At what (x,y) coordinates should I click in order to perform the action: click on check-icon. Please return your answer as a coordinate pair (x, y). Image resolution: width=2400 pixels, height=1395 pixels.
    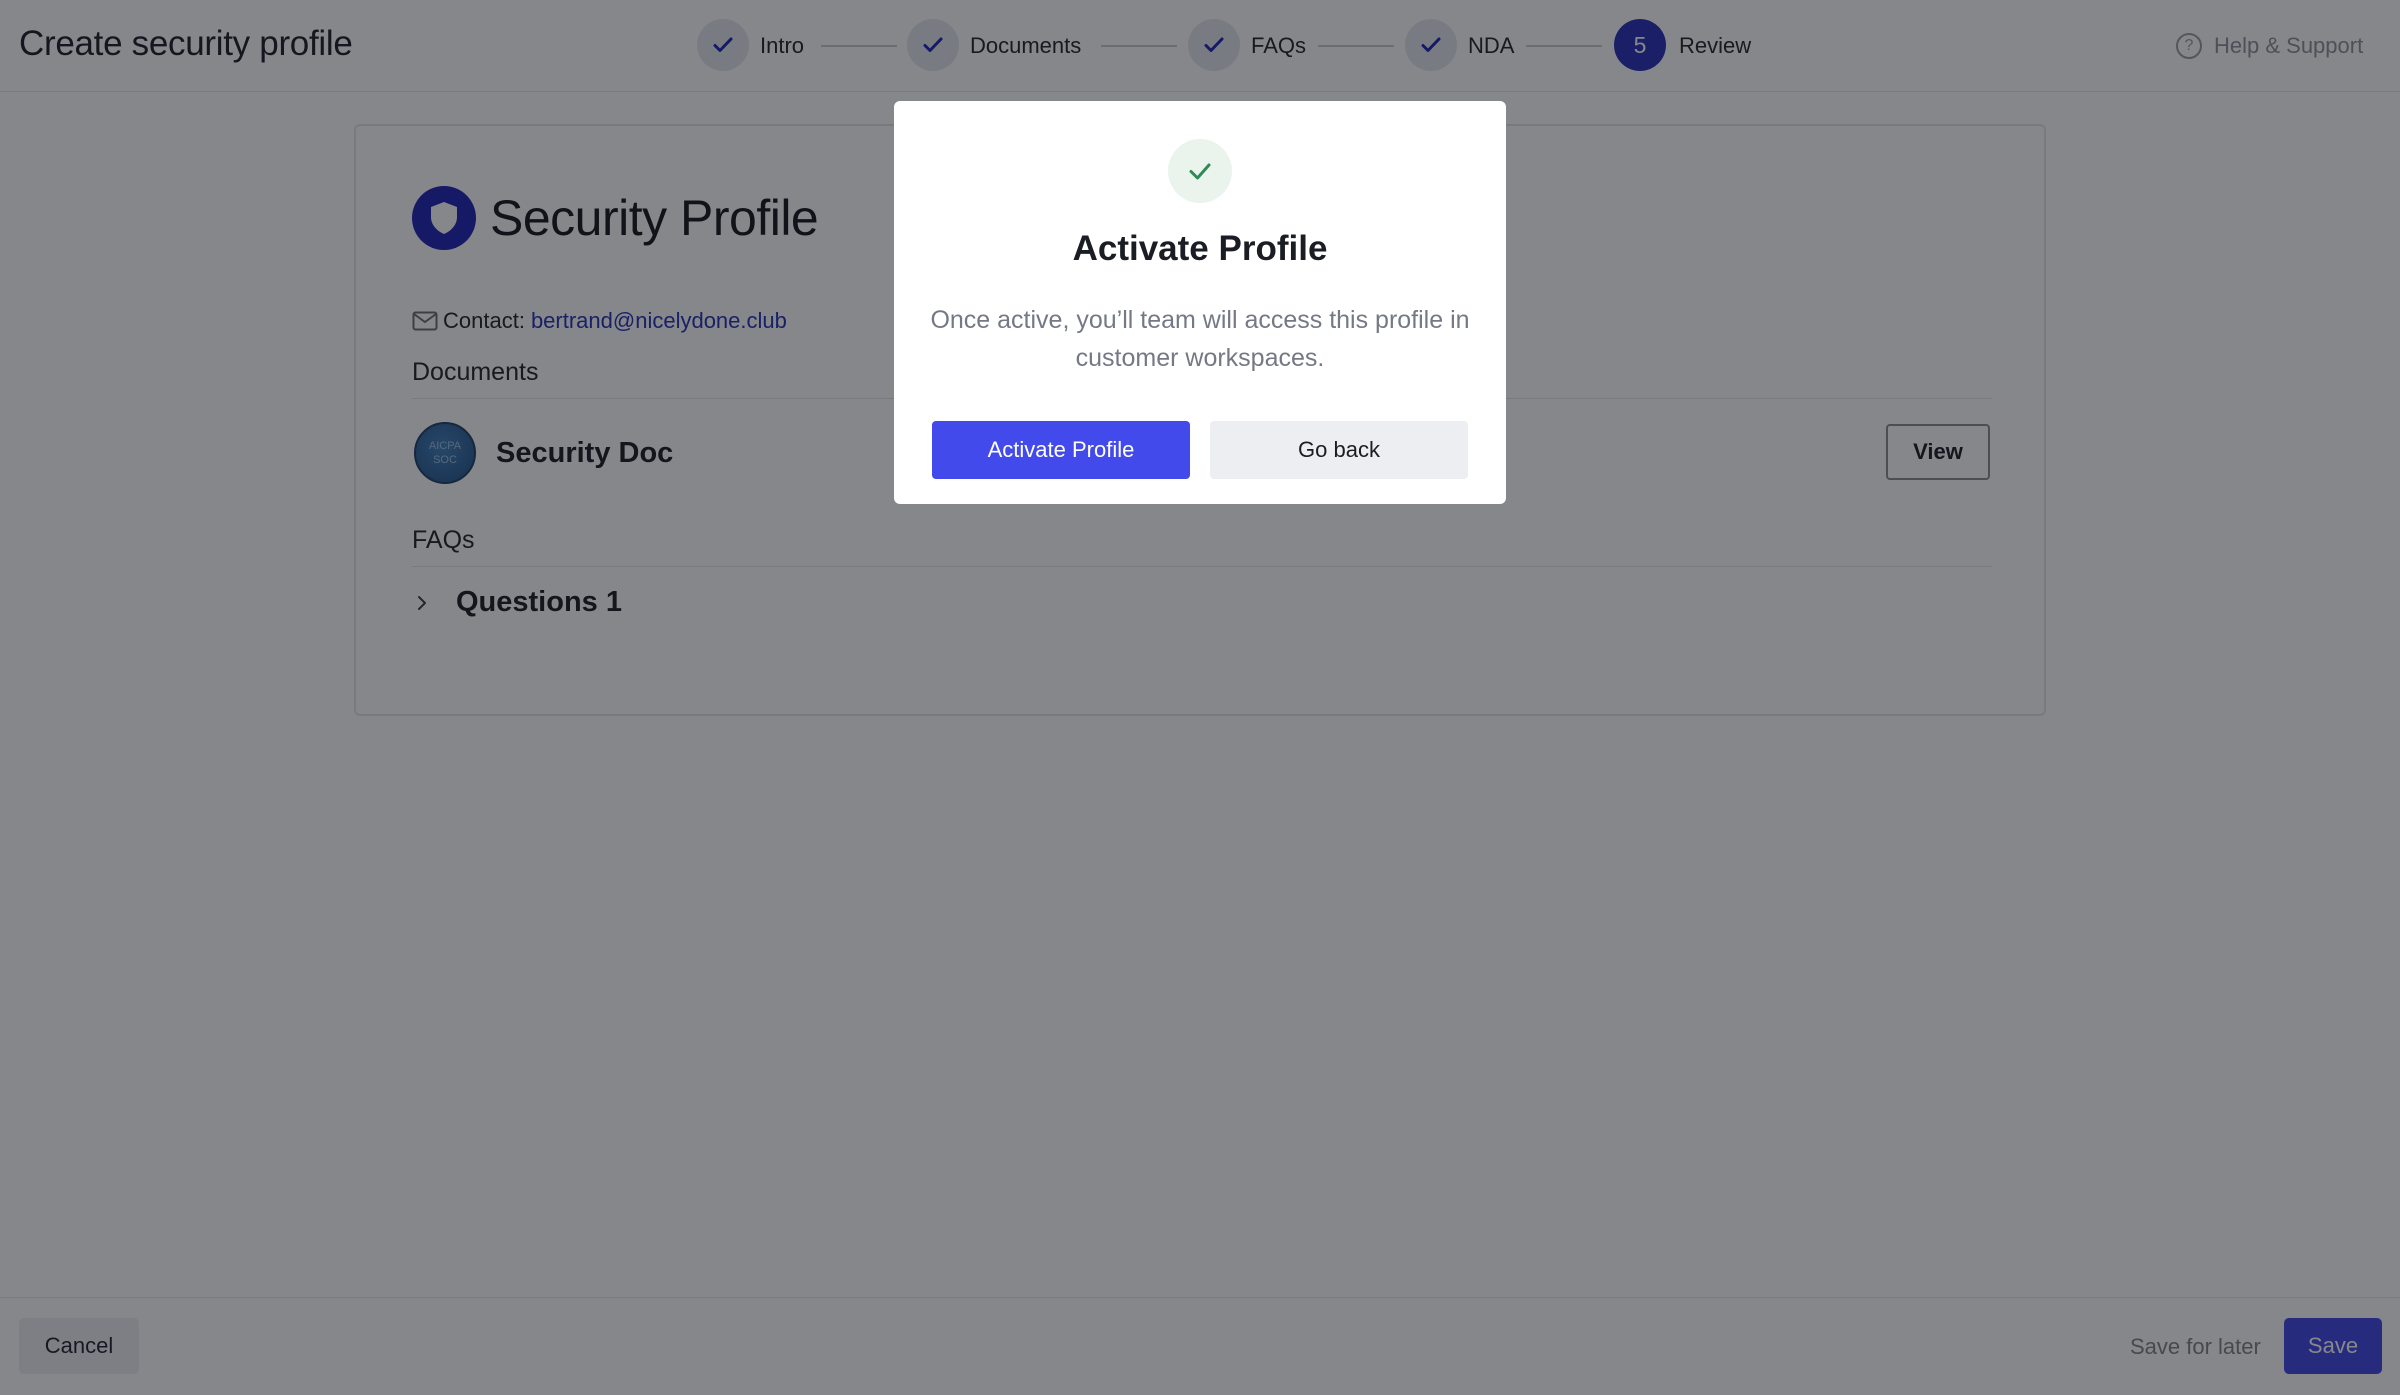
    Looking at the image, I should click on (1200, 171).